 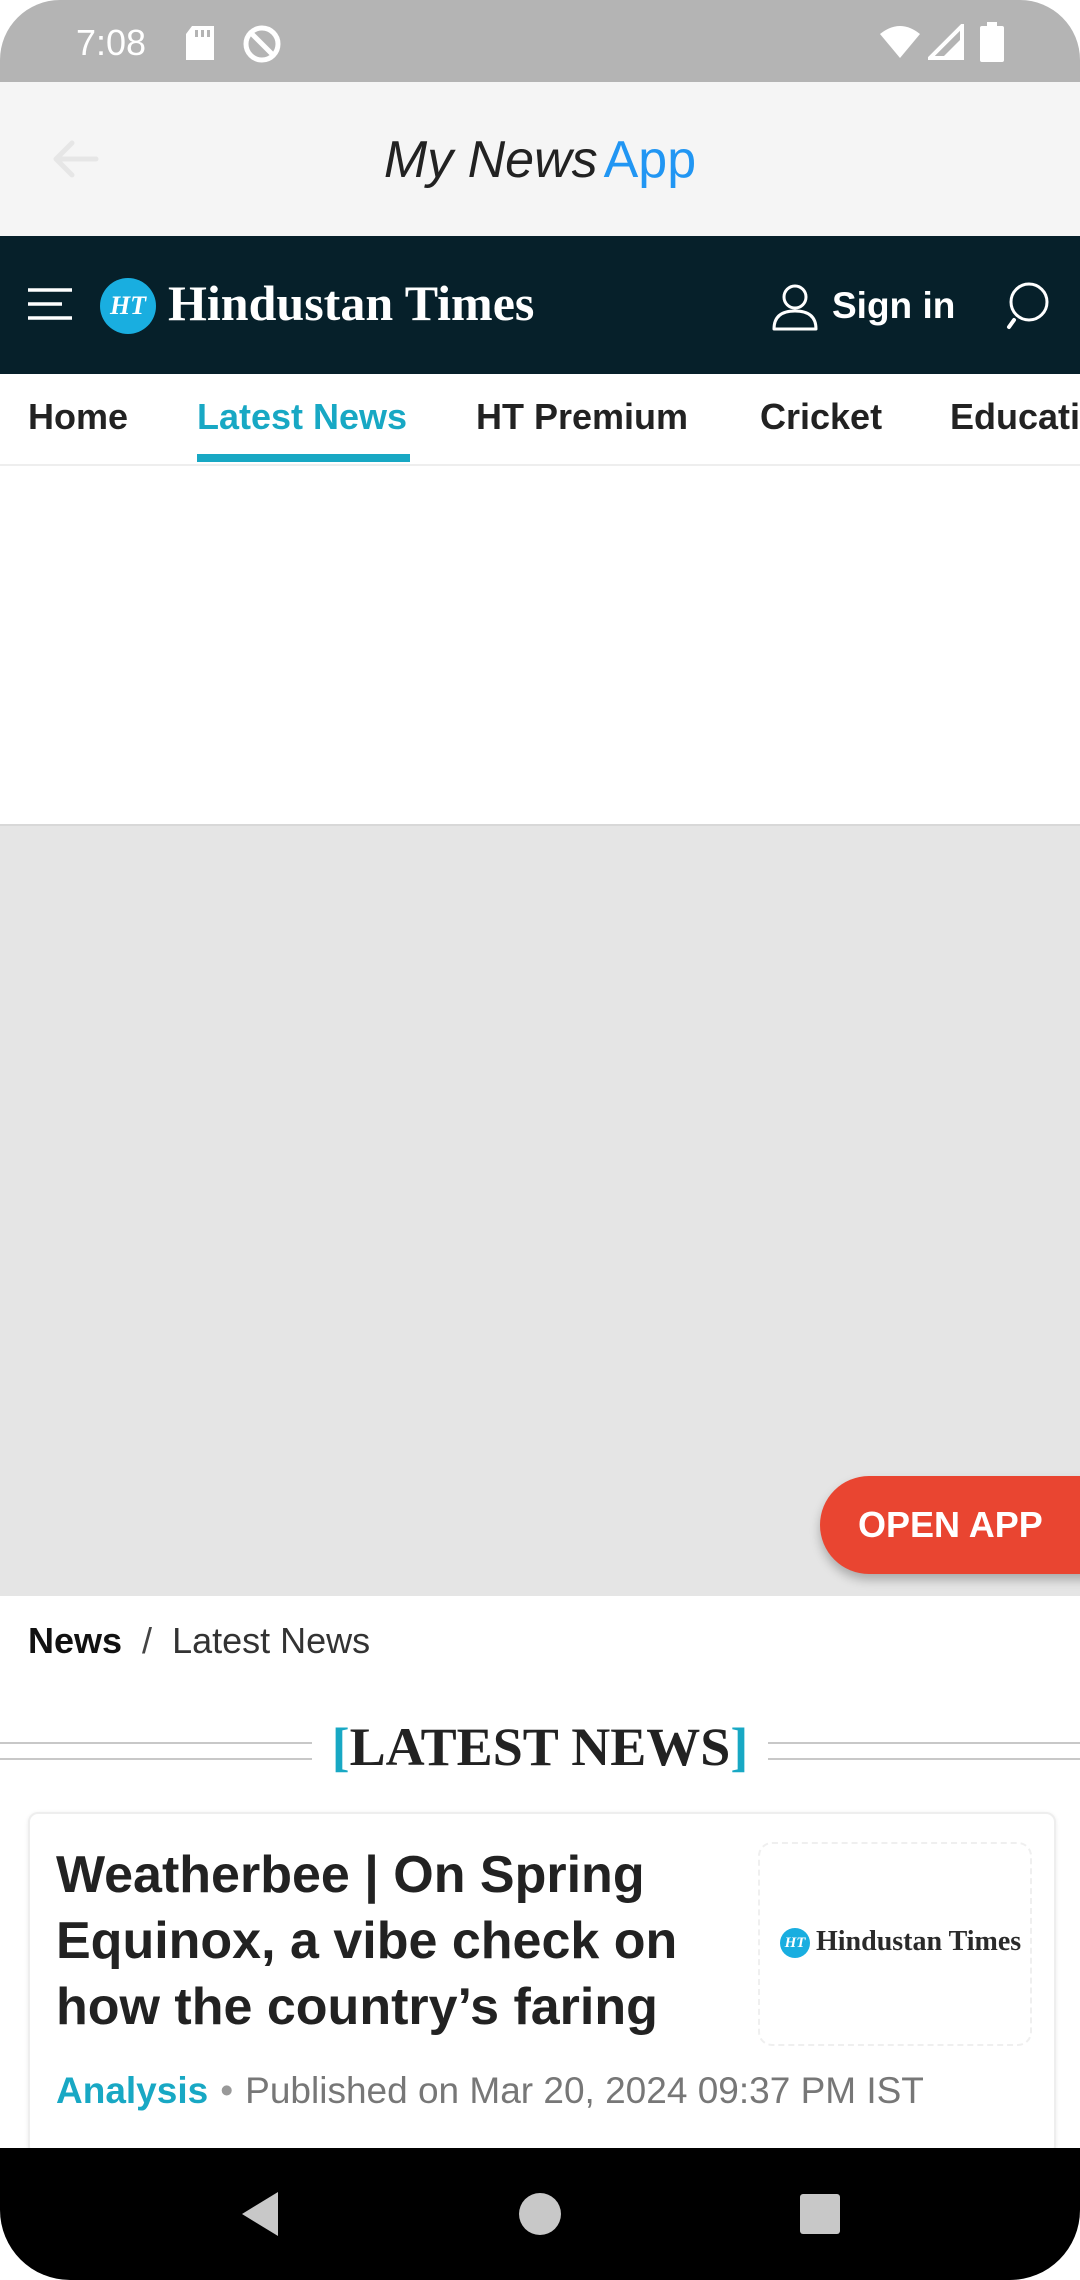 I want to click on article-published: Published on Mar 20, 2024 09:37 PM IST, so click(x=584, y=2090).